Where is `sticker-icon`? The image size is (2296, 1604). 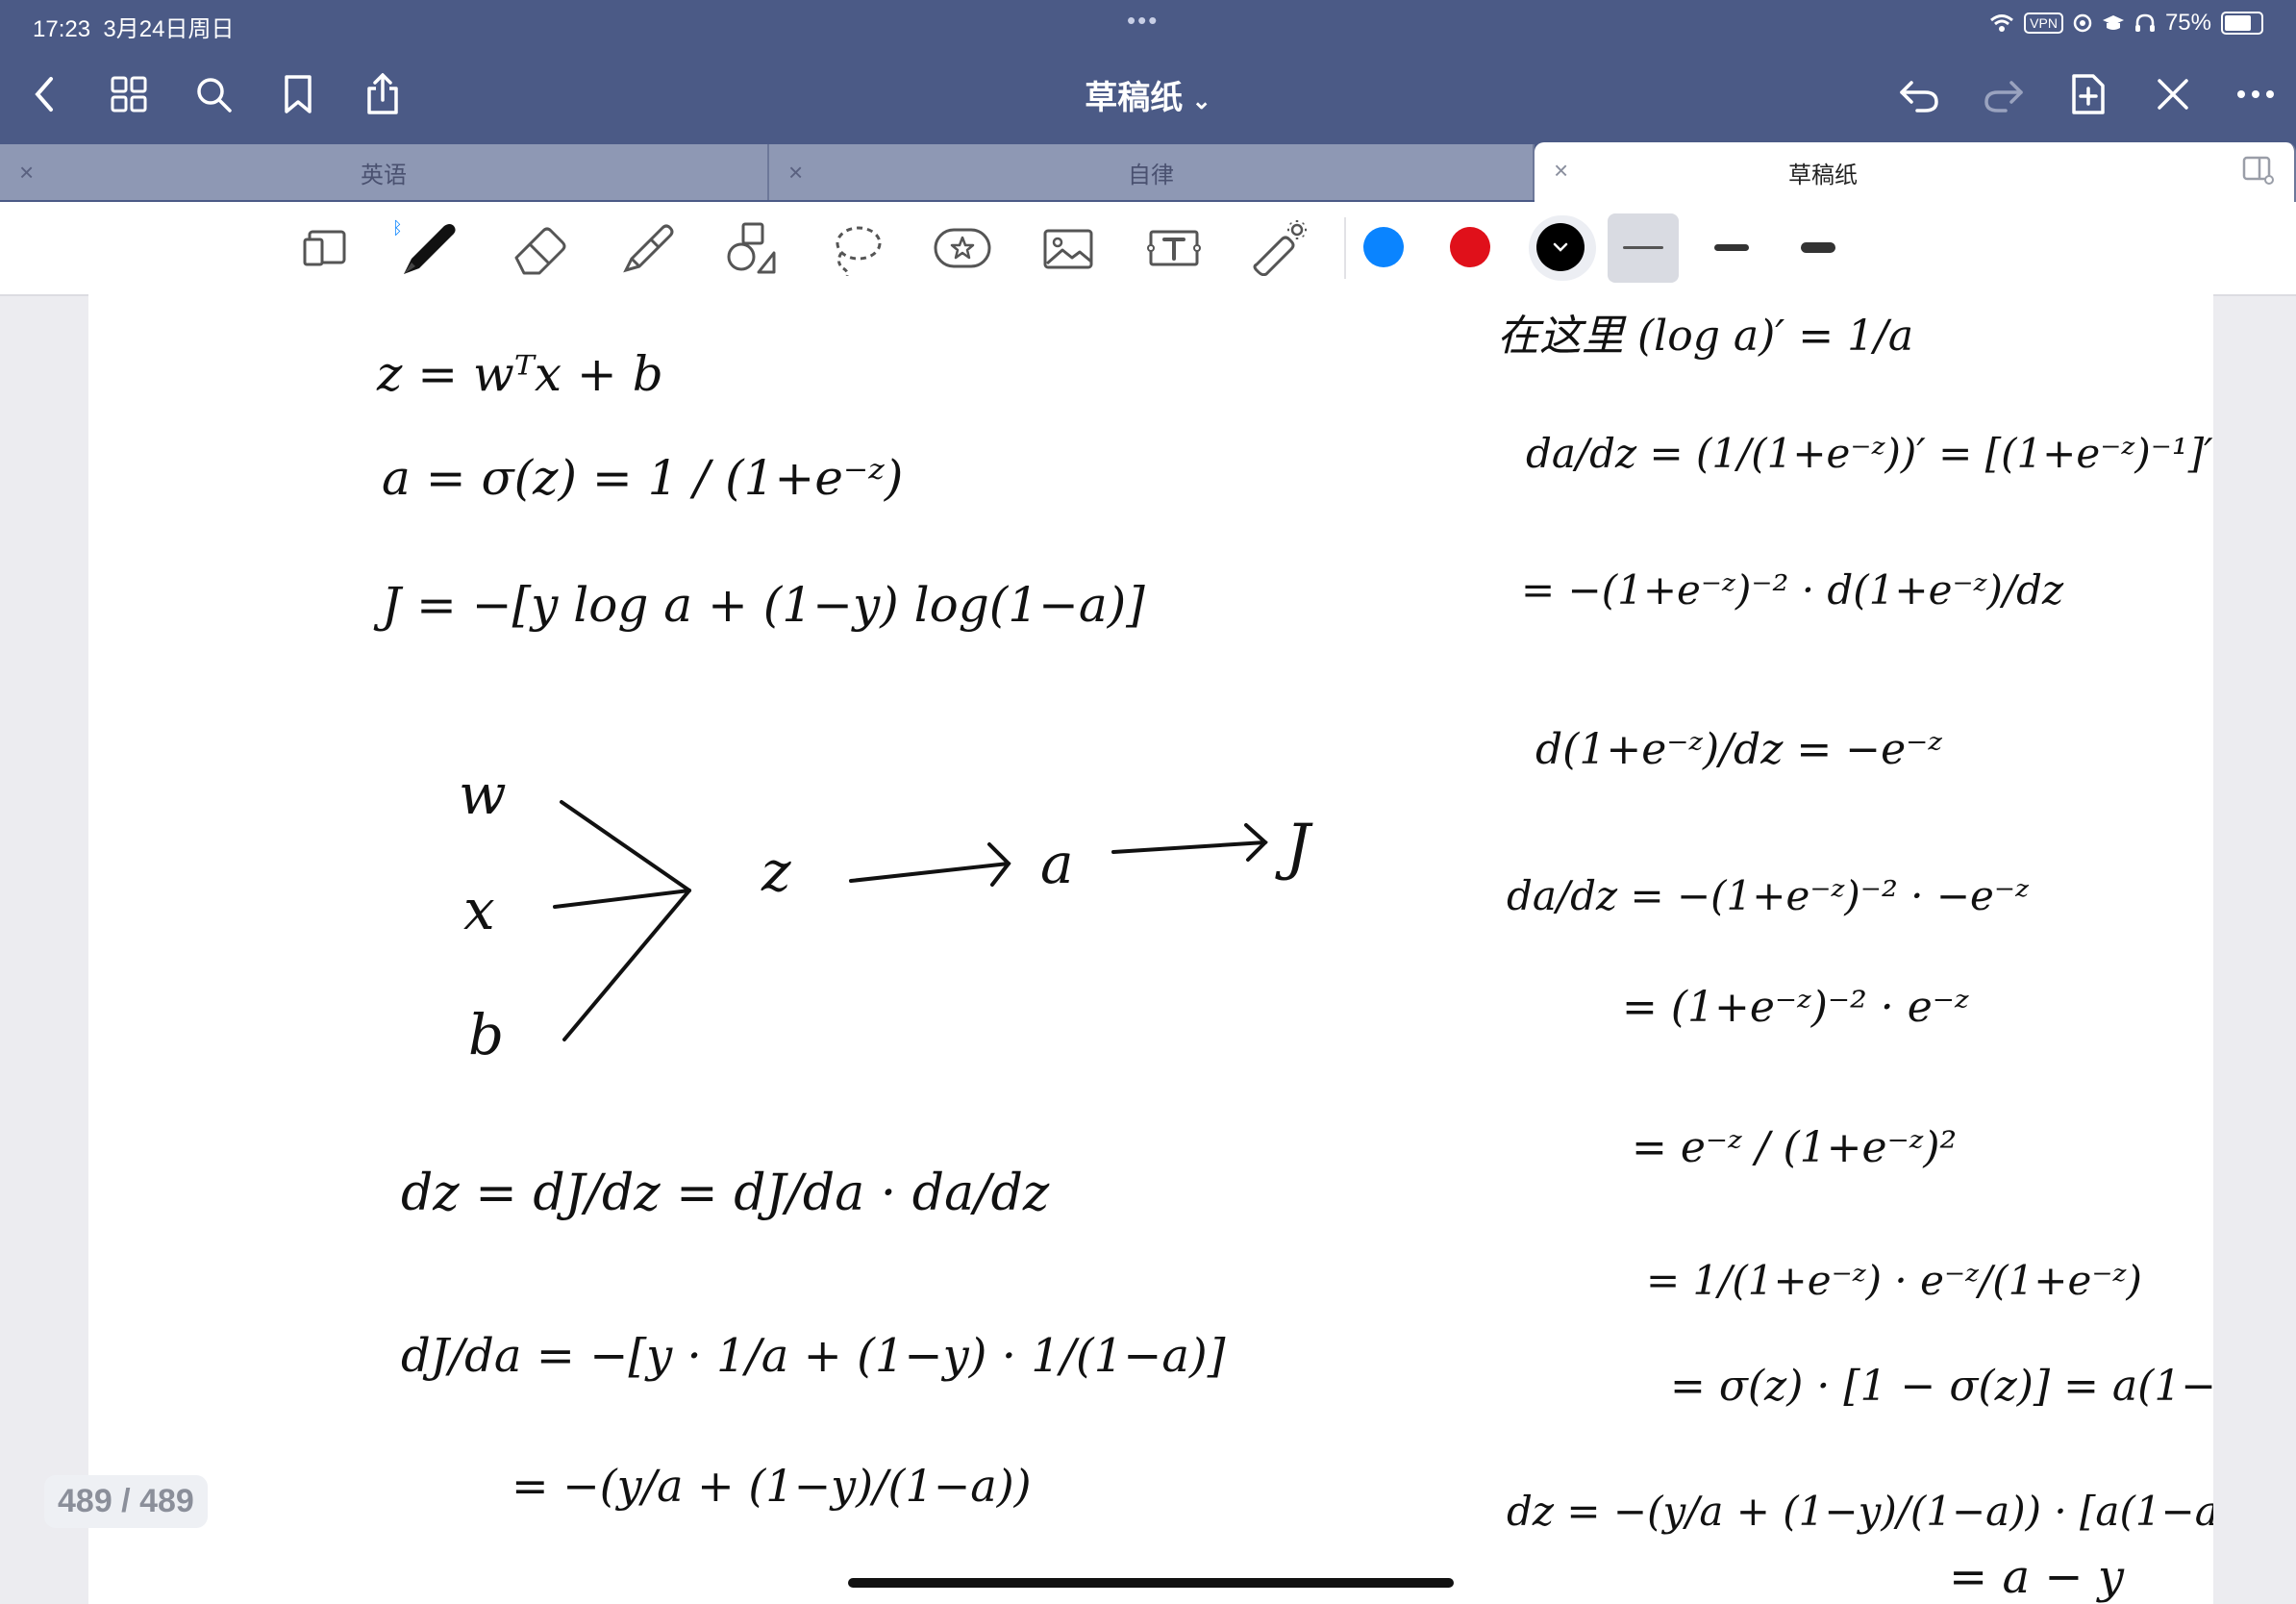 sticker-icon is located at coordinates (962, 248).